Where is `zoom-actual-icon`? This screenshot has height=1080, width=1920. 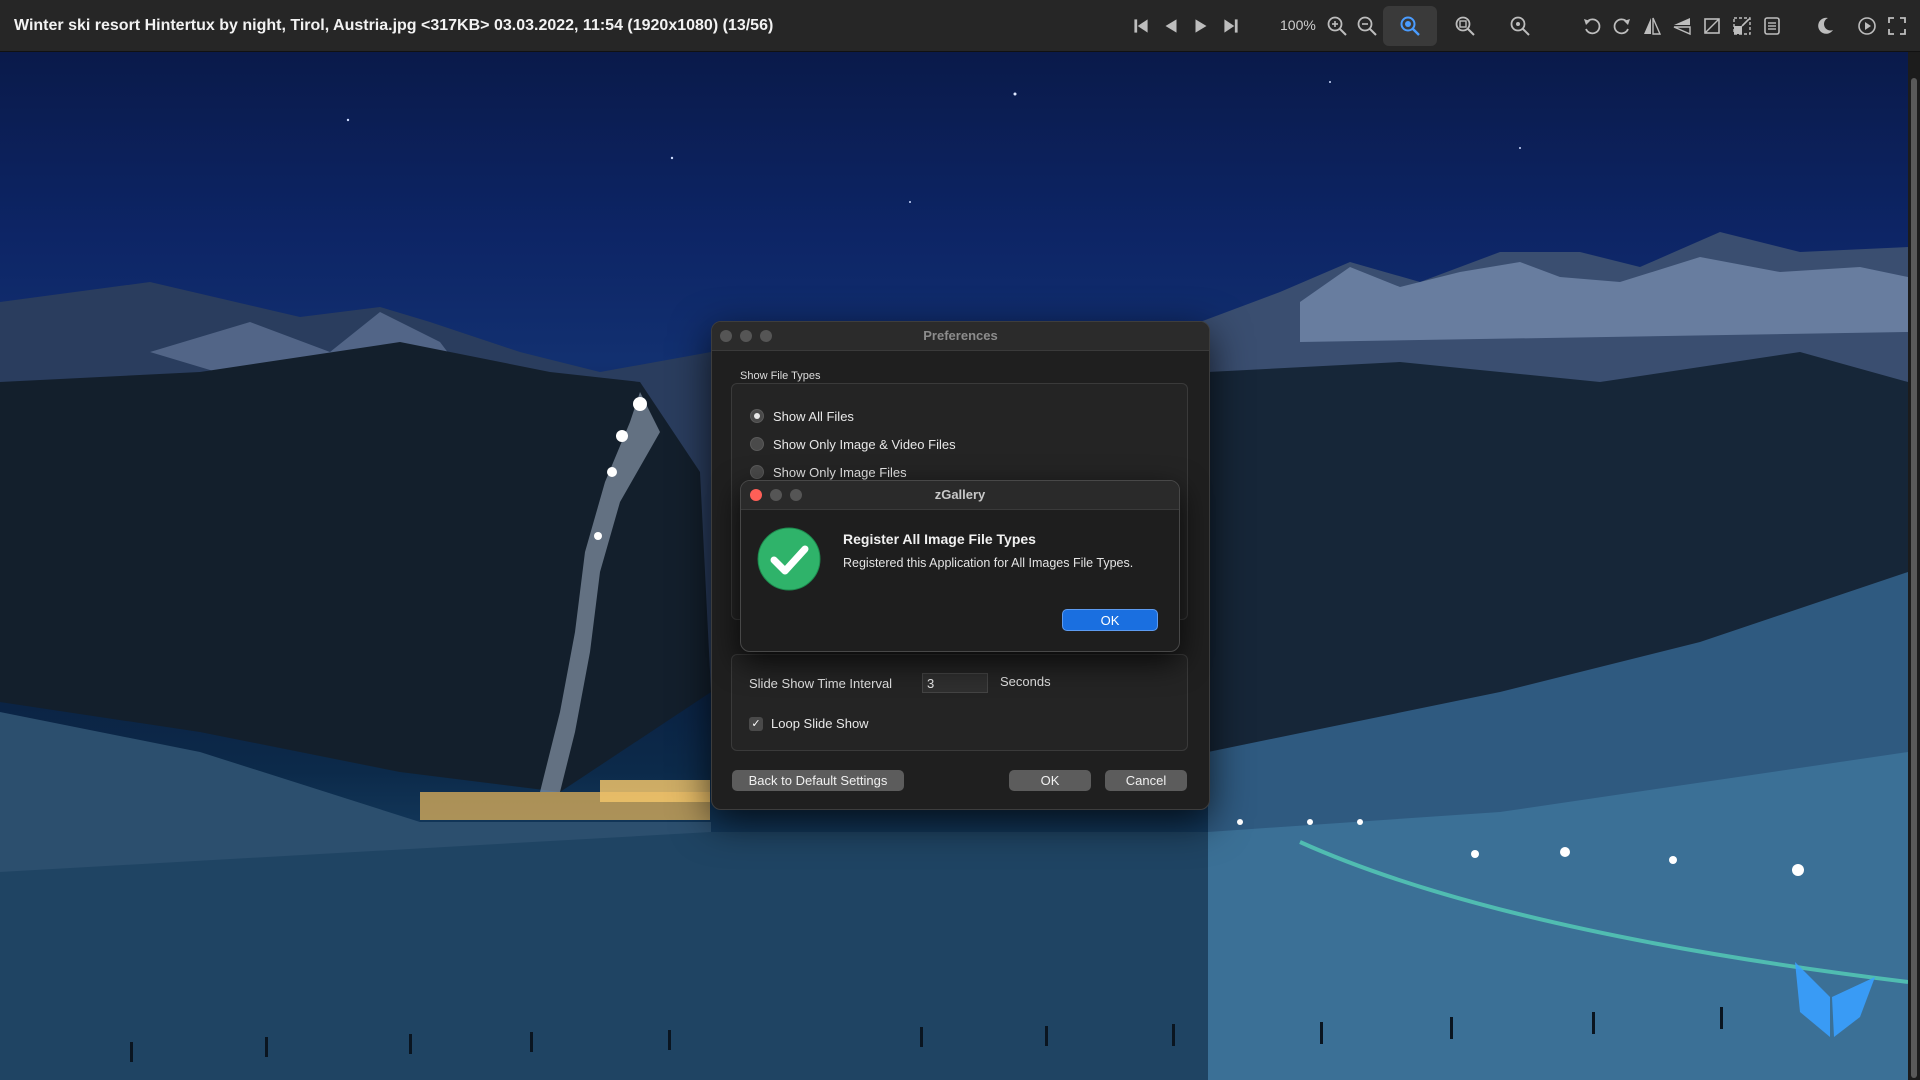 zoom-actual-icon is located at coordinates (1465, 26).